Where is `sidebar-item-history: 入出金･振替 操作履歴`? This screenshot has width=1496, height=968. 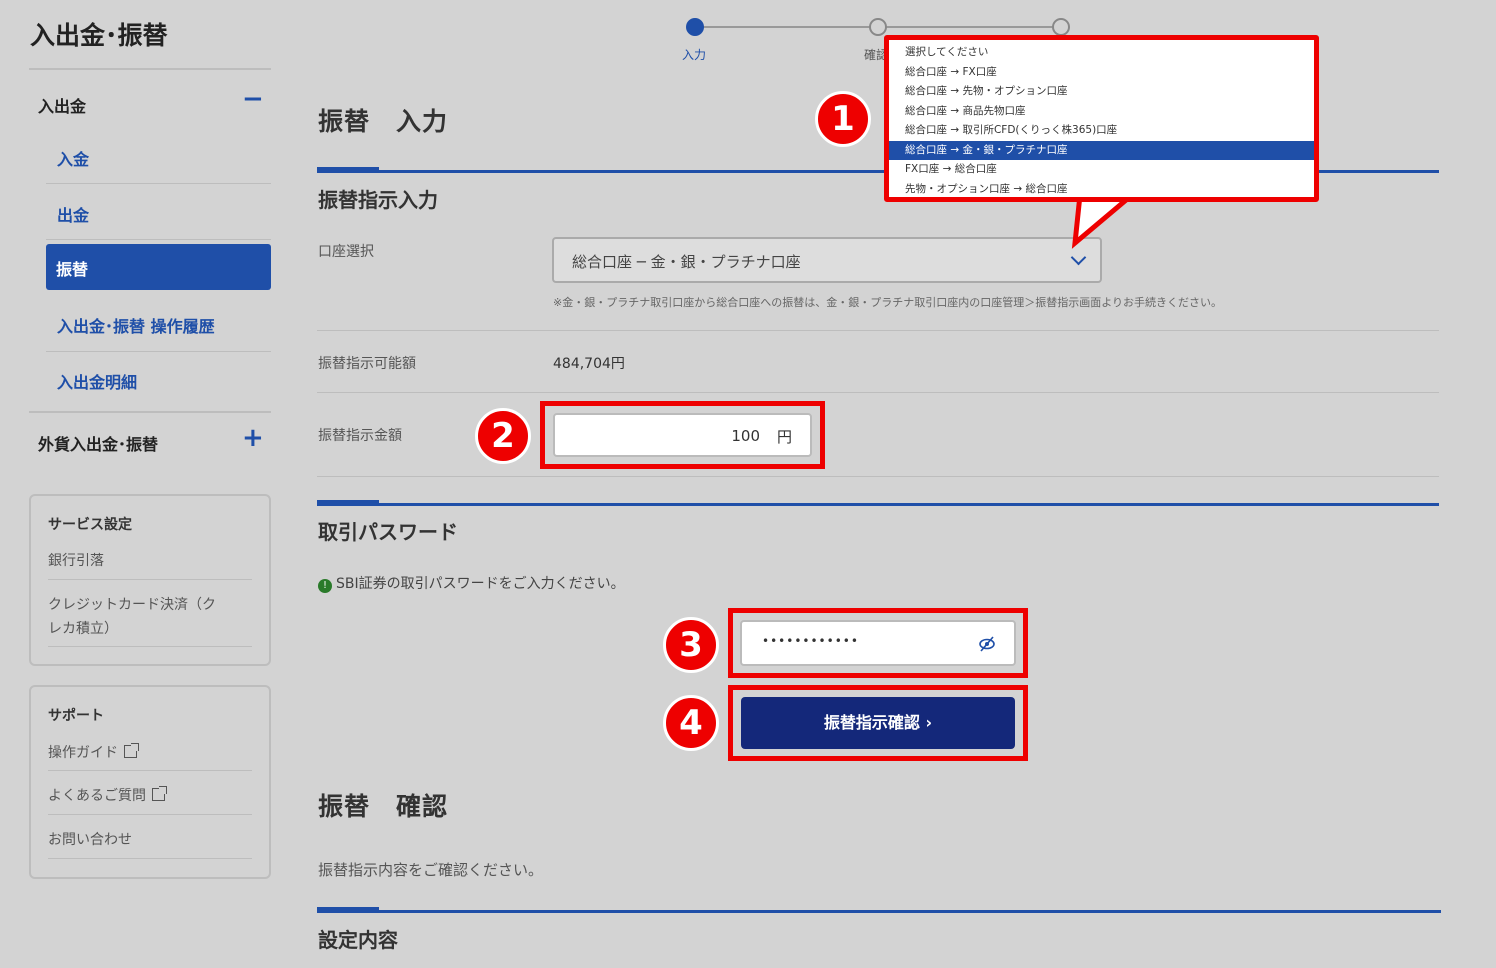 sidebar-item-history: 入出金･振替 操作履歴 is located at coordinates (136, 325).